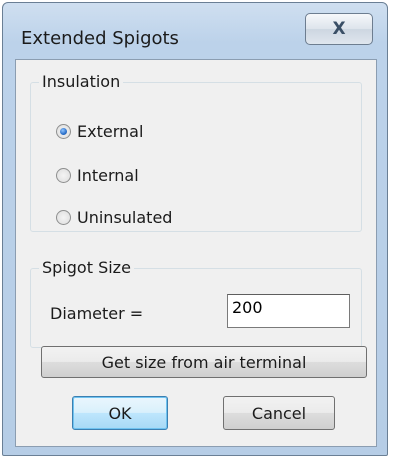 The image size is (394, 461). Describe the element at coordinates (288, 311) in the screenshot. I see `diameter-input: 200` at that location.